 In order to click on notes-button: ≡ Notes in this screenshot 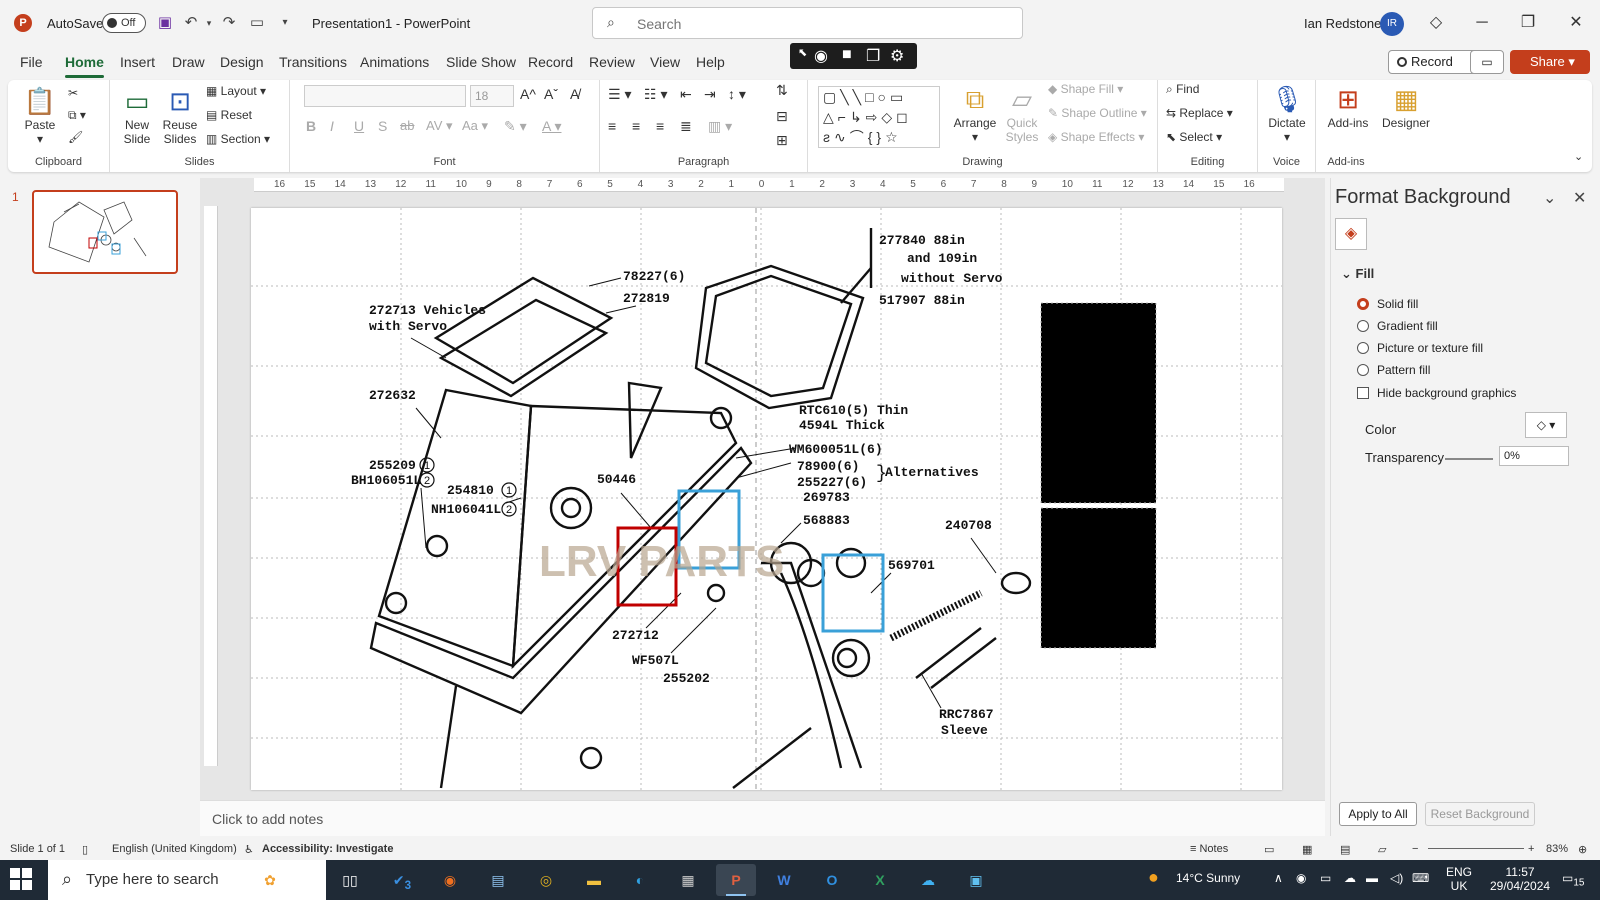, I will do `click(1209, 849)`.